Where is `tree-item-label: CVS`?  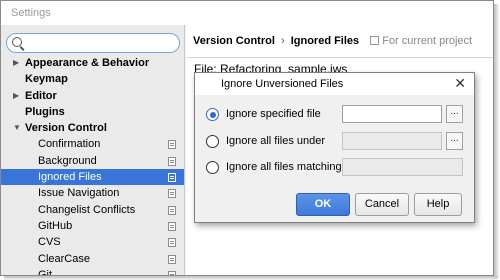
tree-item-label: CVS is located at coordinates (49, 242).